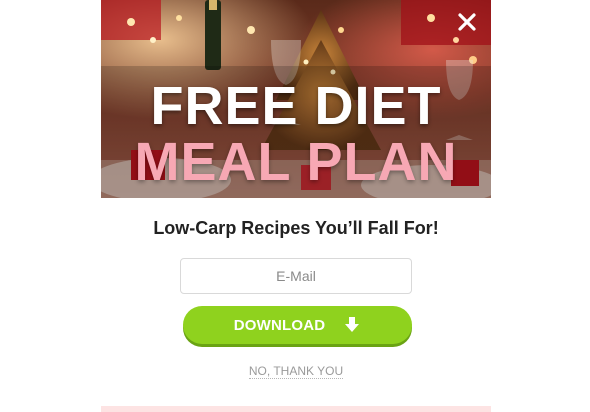 The height and width of the screenshot is (412, 590). I want to click on close-button, so click(467, 22).